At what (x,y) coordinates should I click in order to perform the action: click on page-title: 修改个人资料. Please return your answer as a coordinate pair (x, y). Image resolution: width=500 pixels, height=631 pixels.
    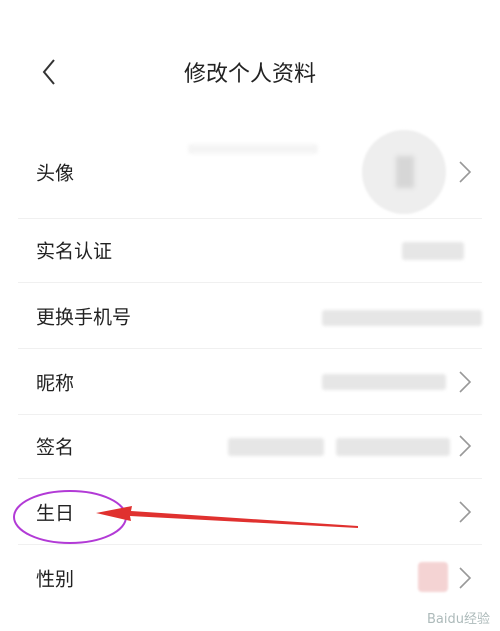
    Looking at the image, I should click on (249, 74).